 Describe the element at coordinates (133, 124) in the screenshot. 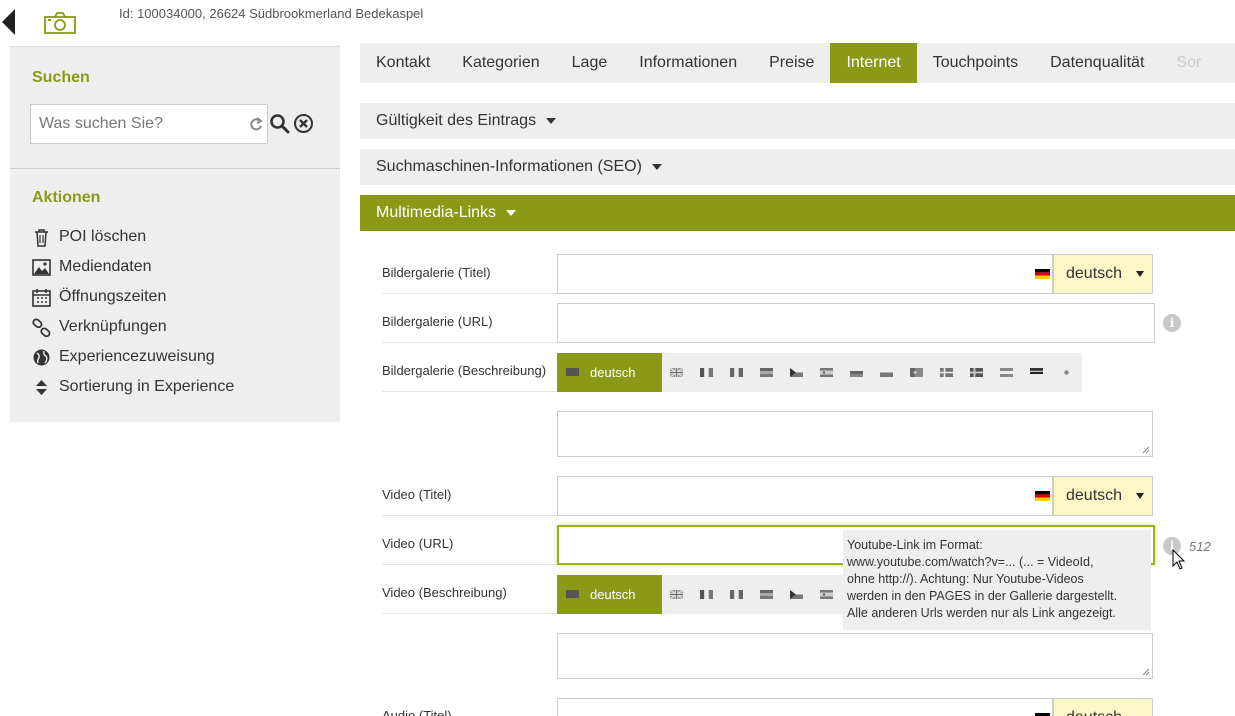

I see `search-input` at that location.